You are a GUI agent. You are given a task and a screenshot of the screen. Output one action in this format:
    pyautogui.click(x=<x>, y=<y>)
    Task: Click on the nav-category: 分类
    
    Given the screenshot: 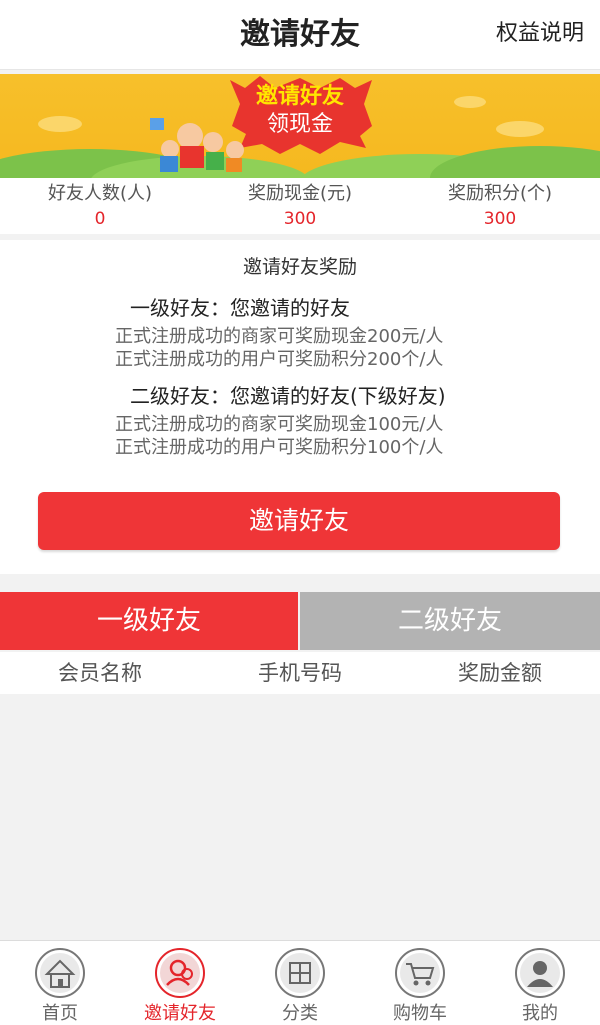 What is the action you would take?
    pyautogui.click(x=300, y=983)
    